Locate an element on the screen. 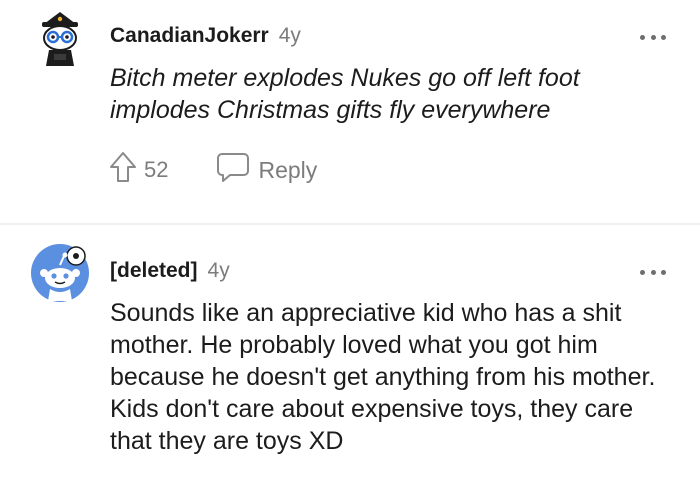  upvote-count: 52 is located at coordinates (156, 169).